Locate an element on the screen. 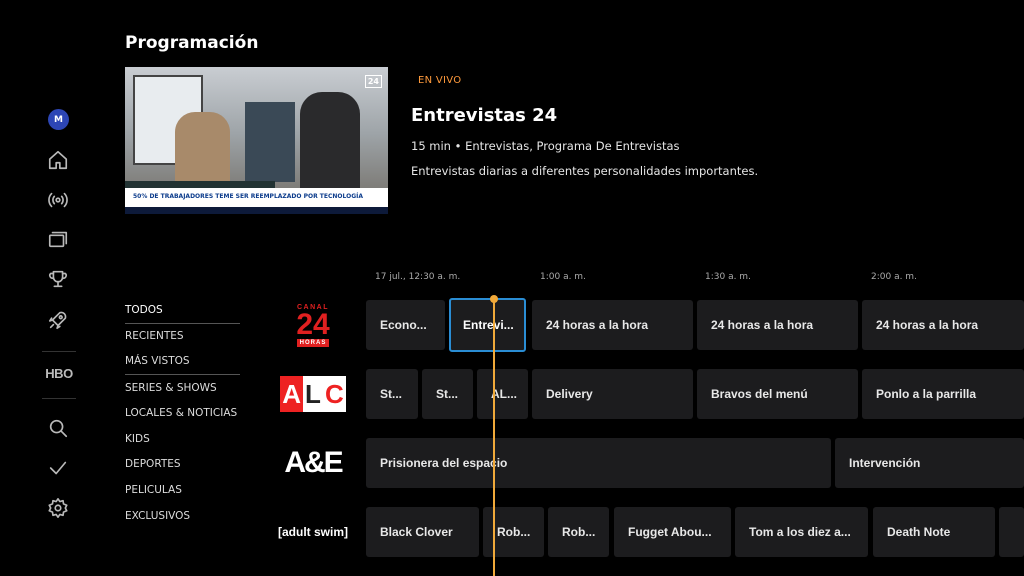 Image resolution: width=1024 pixels, height=576 pixels. ticker-bottom is located at coordinates (256, 210).